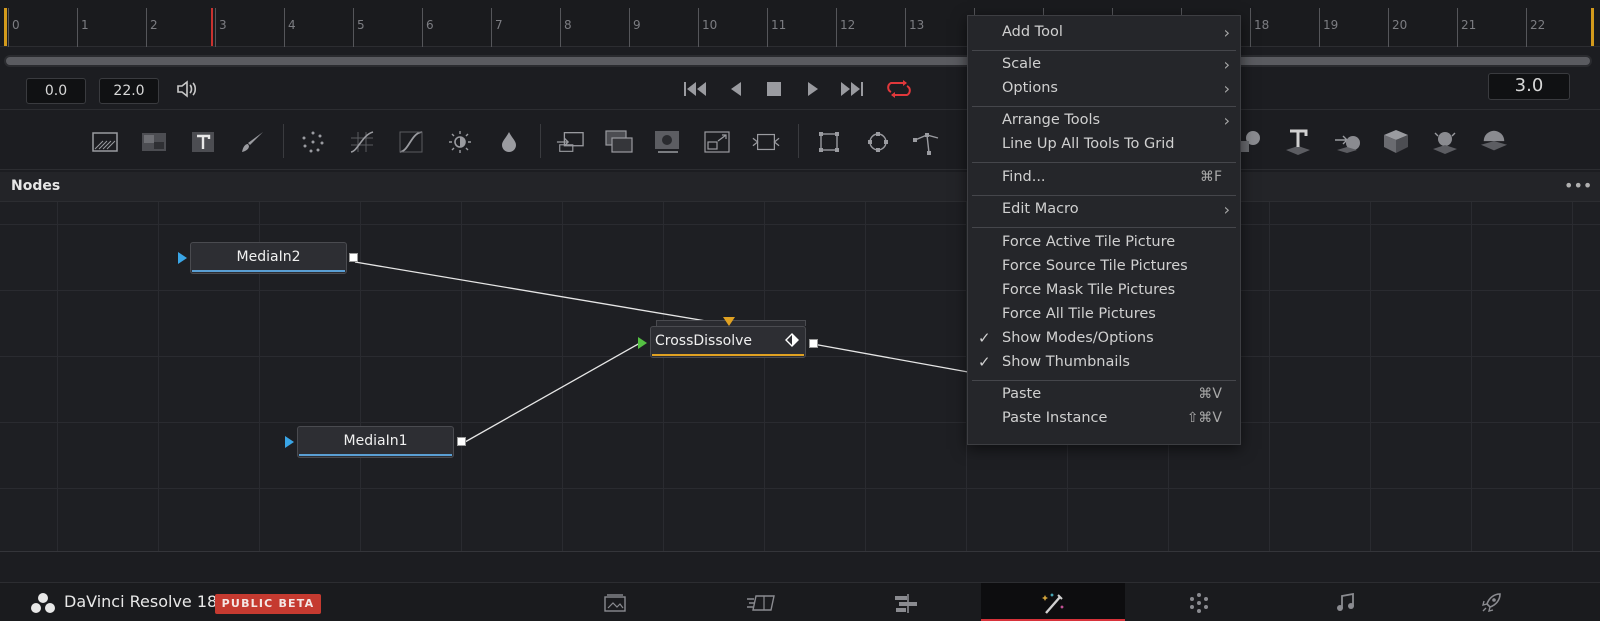 Image resolution: width=1600 pixels, height=621 pixels. I want to click on paint-icon, so click(252, 142).